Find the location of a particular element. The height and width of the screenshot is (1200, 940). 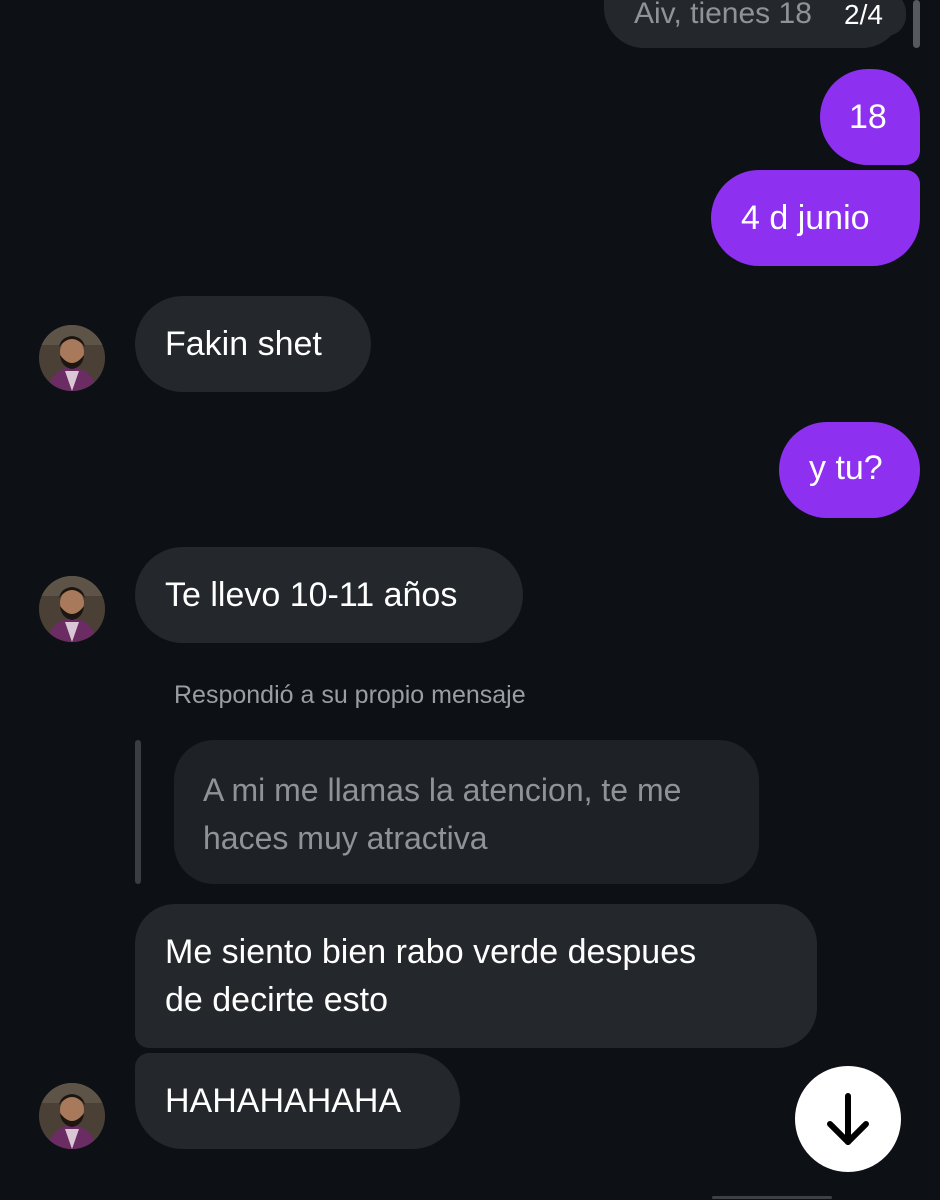

outgoing-message-birthday: 4 d junio is located at coordinates (815, 218).